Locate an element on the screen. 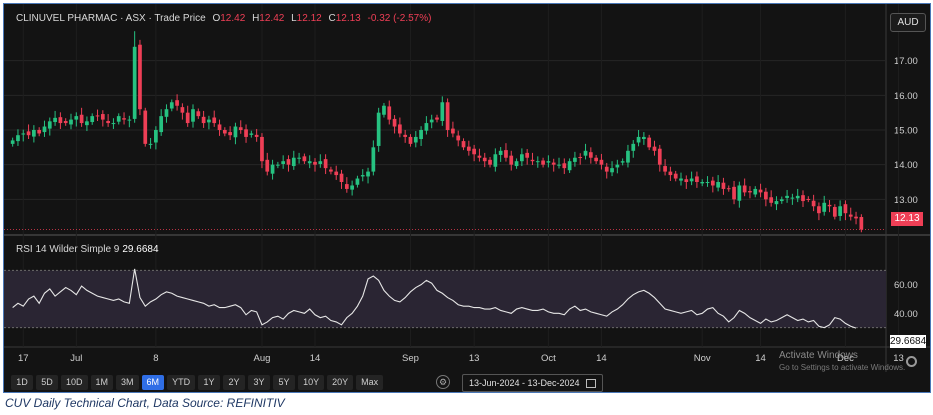 The height and width of the screenshot is (415, 933). range-button-5y: 5Y is located at coordinates (284, 382).